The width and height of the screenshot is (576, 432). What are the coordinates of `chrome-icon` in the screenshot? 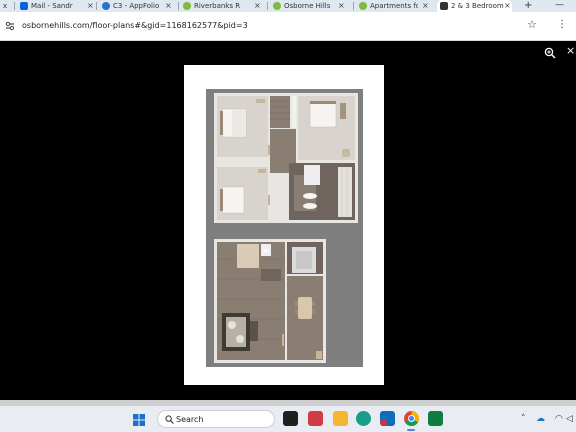 It's located at (412, 419).